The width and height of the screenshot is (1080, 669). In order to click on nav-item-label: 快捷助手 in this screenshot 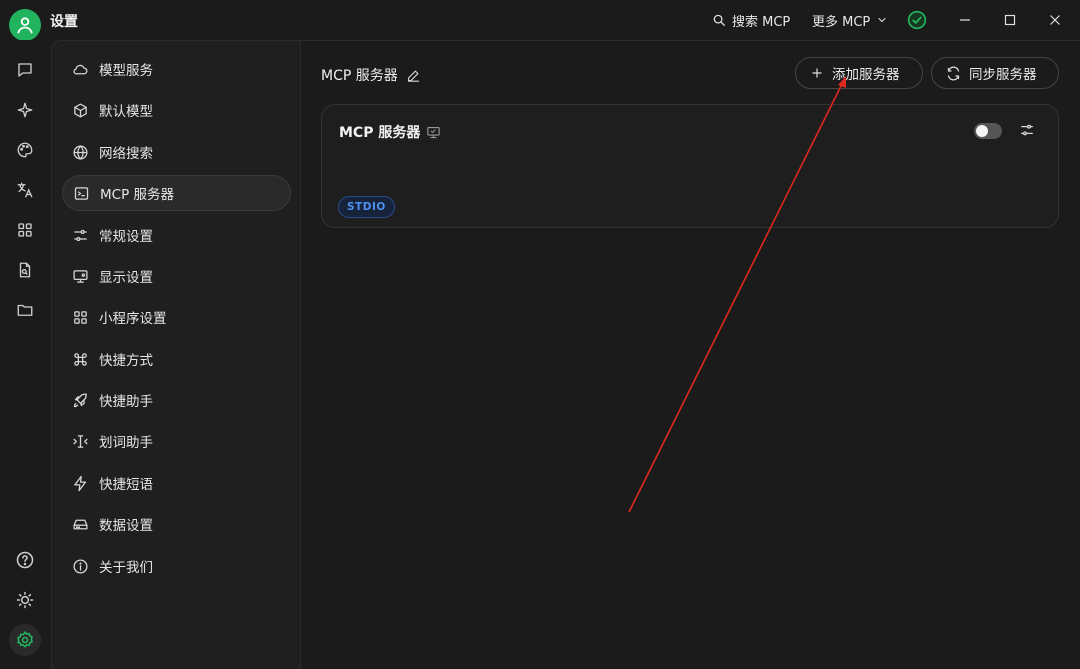, I will do `click(126, 402)`.